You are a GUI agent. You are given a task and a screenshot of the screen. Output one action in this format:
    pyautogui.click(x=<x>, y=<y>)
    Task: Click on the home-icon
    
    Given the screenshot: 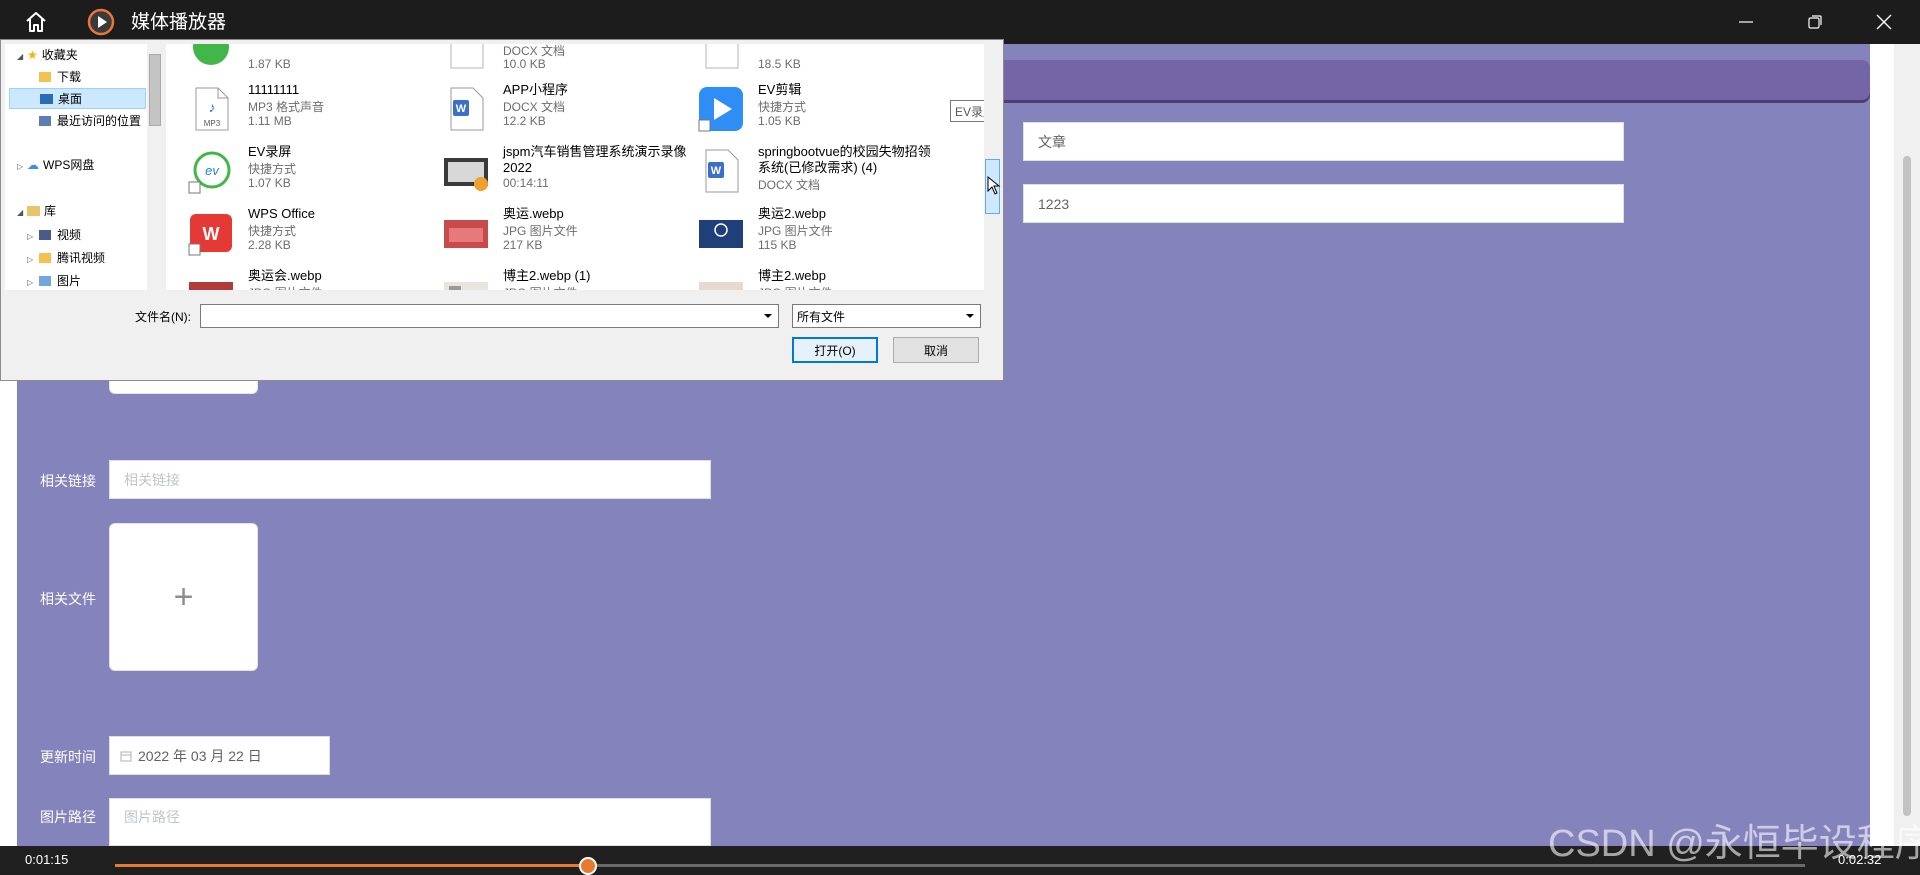 What is the action you would take?
    pyautogui.click(x=36, y=22)
    